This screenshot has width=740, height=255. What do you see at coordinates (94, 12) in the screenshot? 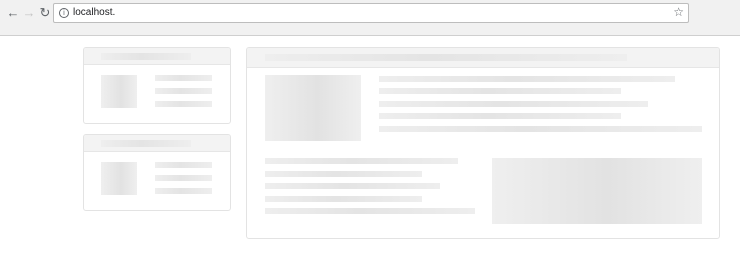
I see `url-text: localhost.` at bounding box center [94, 12].